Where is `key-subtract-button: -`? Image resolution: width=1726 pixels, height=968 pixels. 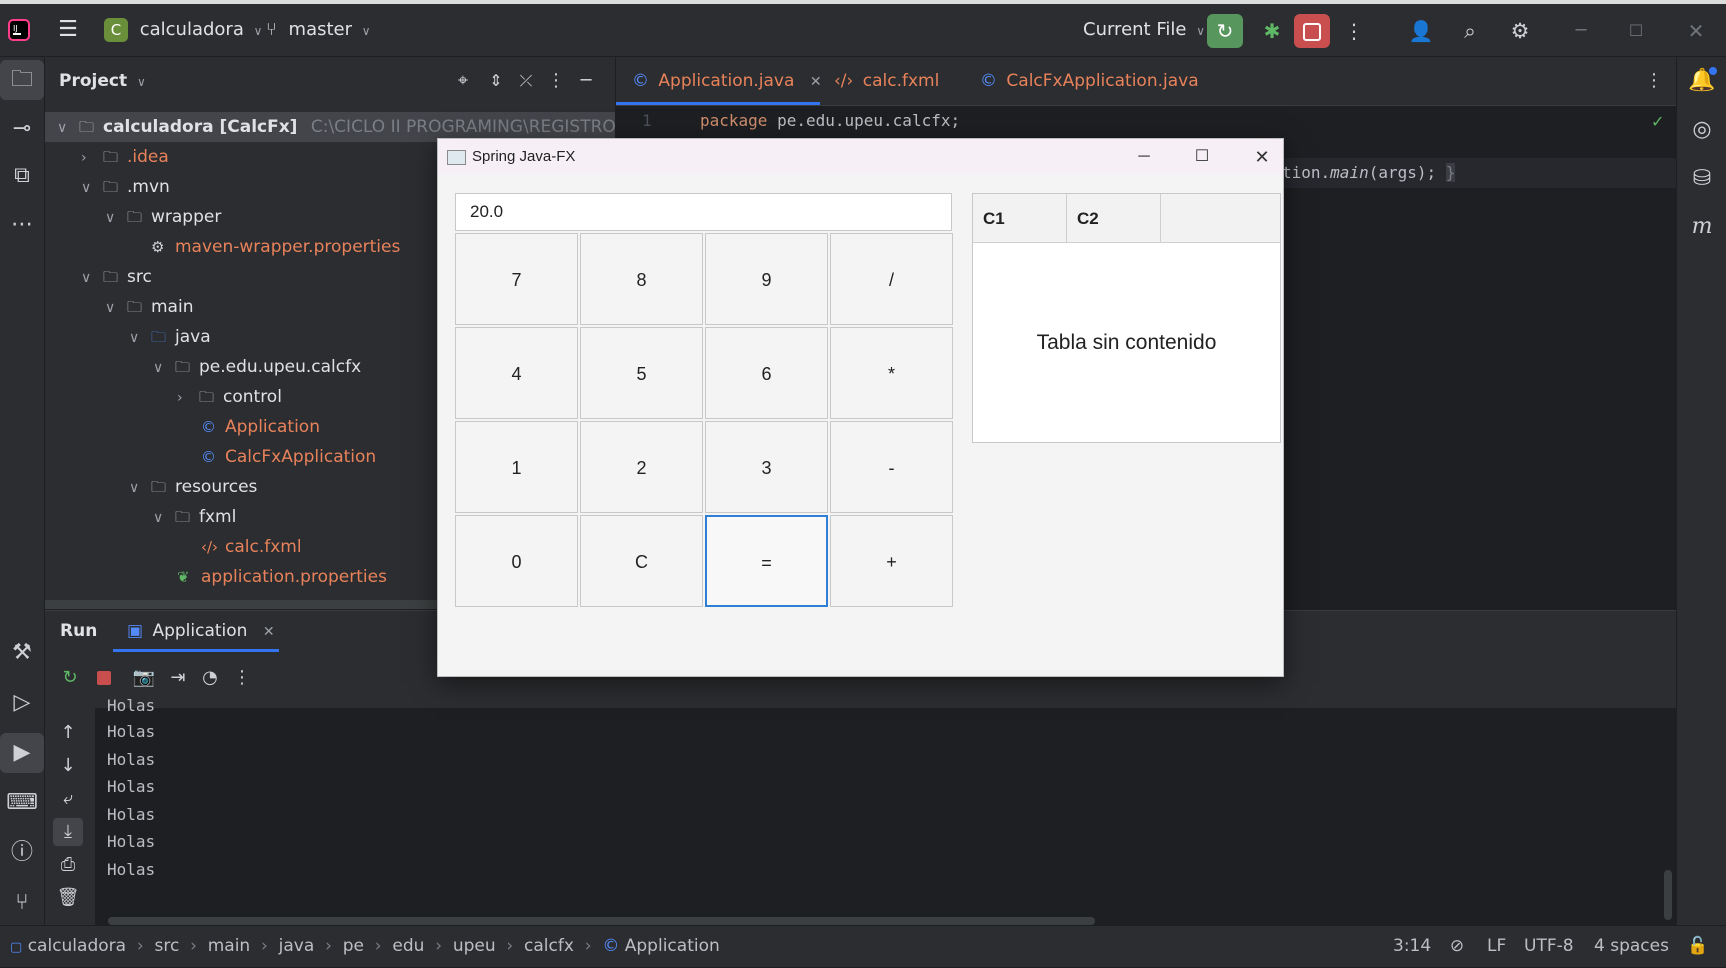 key-subtract-button: - is located at coordinates (891, 467).